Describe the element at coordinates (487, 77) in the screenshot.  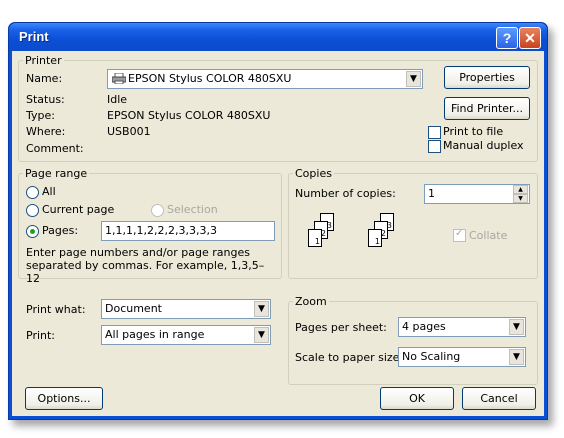
I see `properties-button: Properties` at that location.